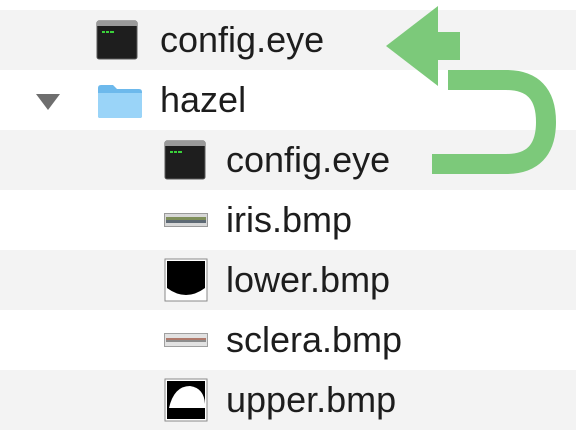 This screenshot has width=576, height=430. What do you see at coordinates (203, 99) in the screenshot?
I see `list-item-label: hazel` at bounding box center [203, 99].